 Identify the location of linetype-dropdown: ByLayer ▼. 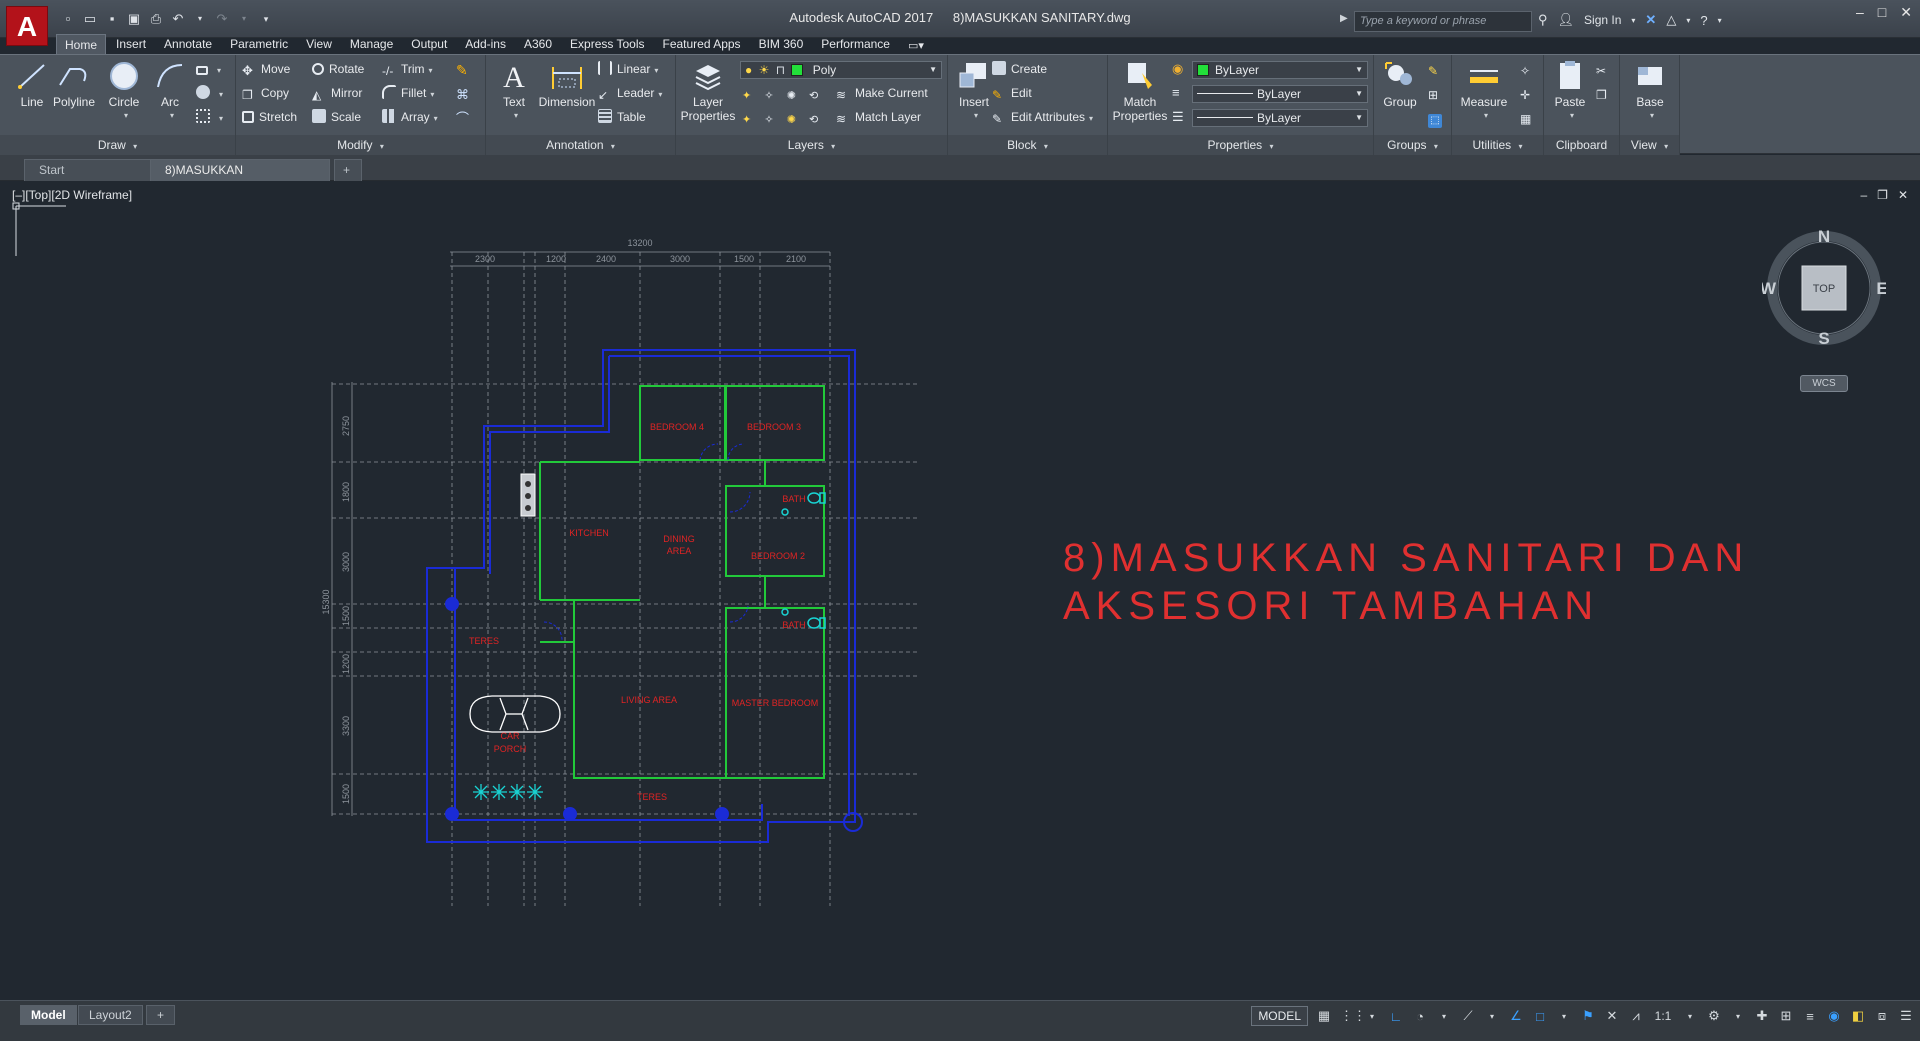
(1280, 94).